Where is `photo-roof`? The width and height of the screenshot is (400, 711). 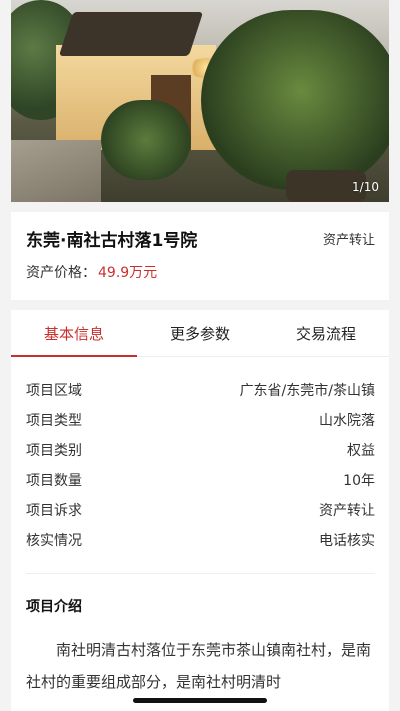 photo-roof is located at coordinates (131, 34).